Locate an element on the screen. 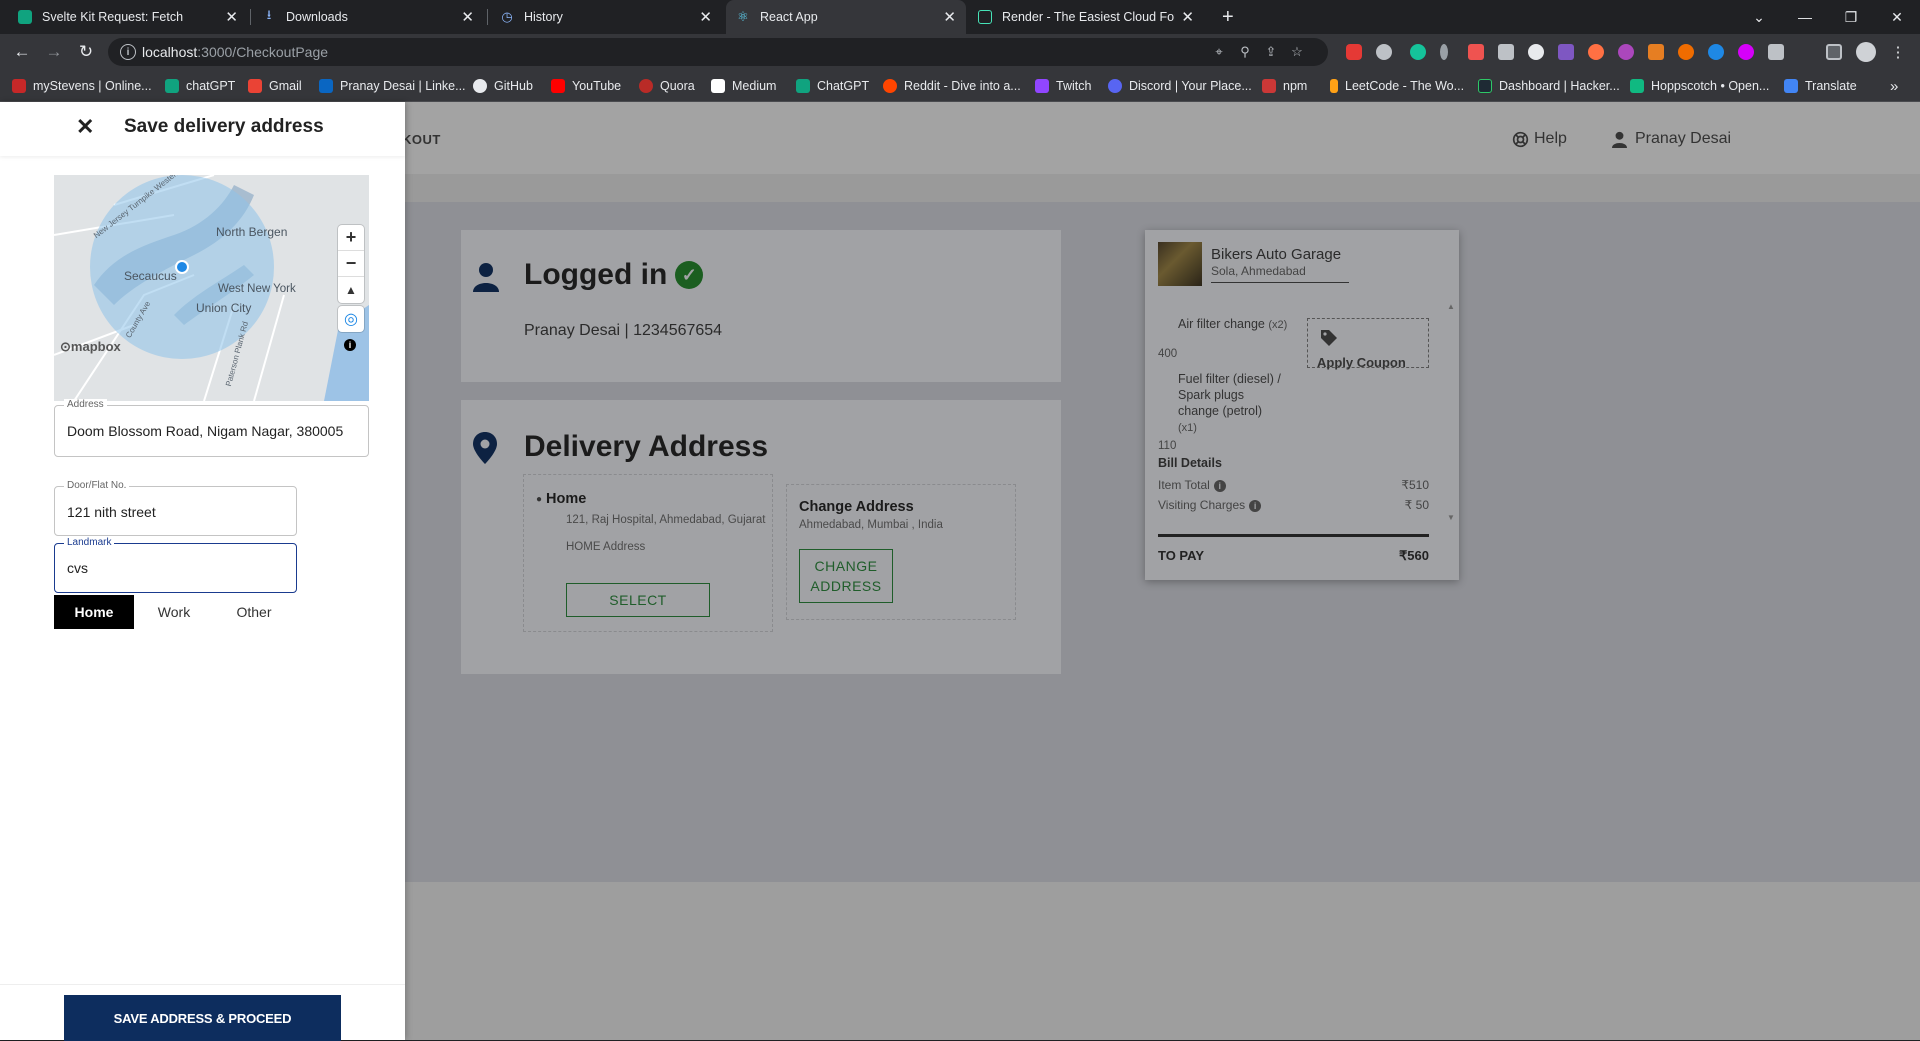  tag-work: Work is located at coordinates (174, 612).